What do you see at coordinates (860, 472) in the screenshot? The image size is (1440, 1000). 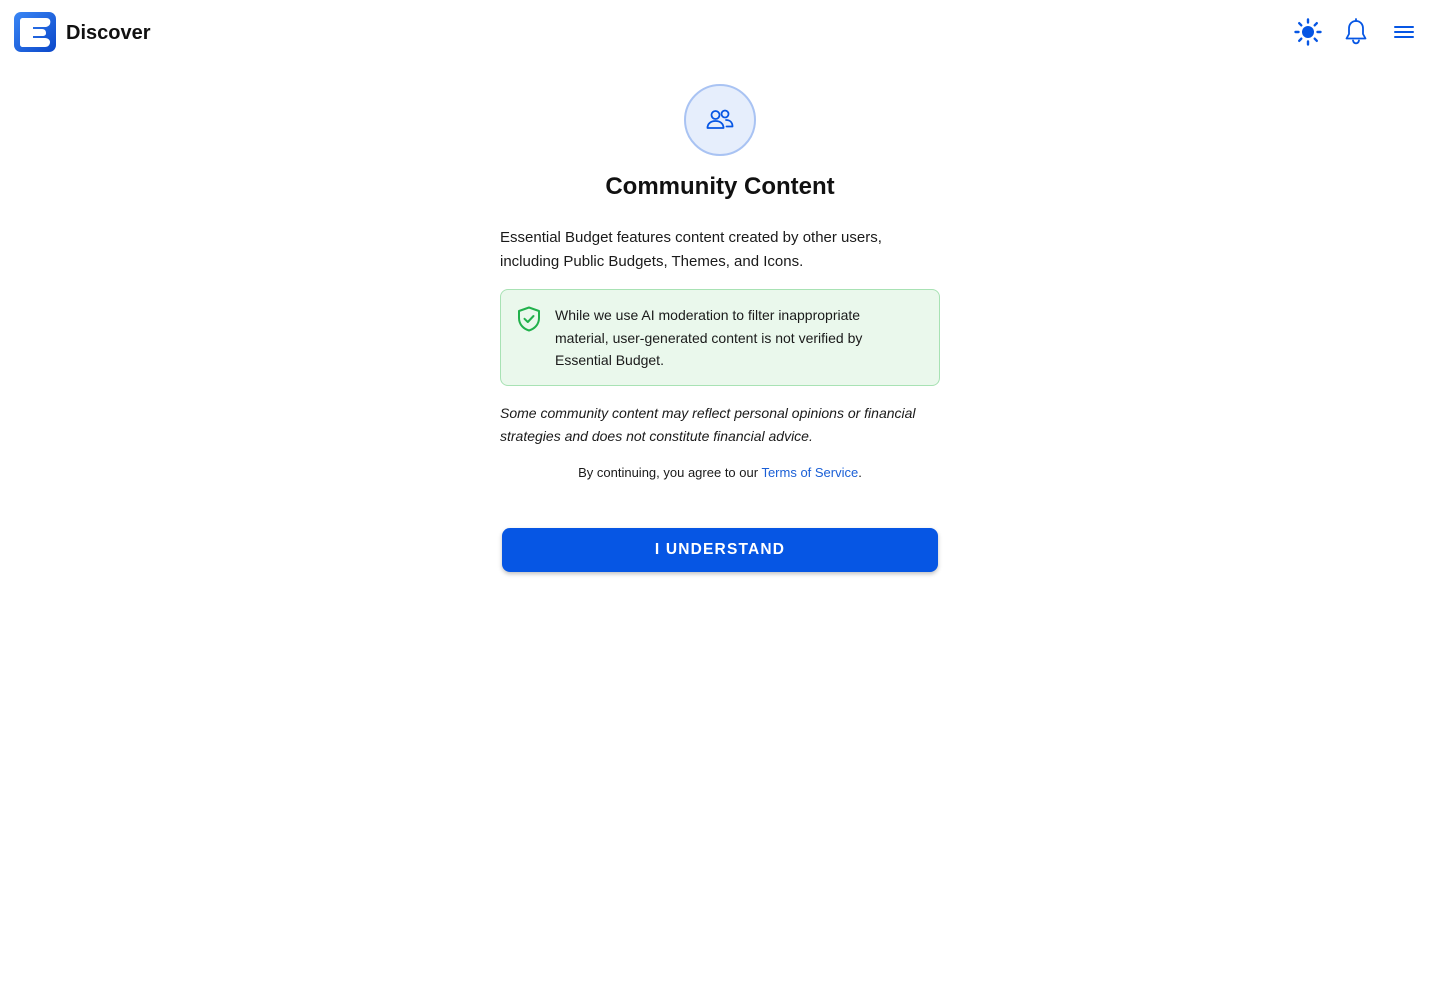 I see `terms-suffix: .` at bounding box center [860, 472].